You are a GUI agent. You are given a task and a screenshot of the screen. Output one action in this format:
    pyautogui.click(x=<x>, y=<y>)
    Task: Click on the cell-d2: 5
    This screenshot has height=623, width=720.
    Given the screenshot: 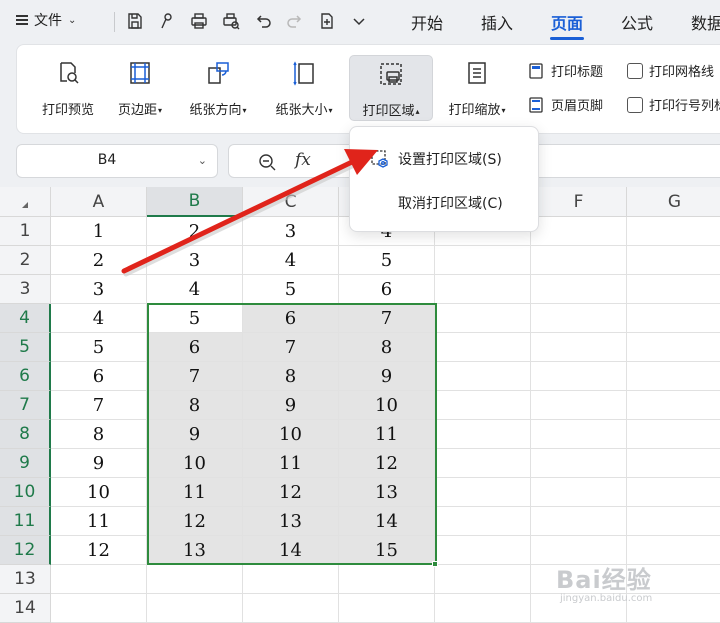 What is the action you would take?
    pyautogui.click(x=387, y=260)
    